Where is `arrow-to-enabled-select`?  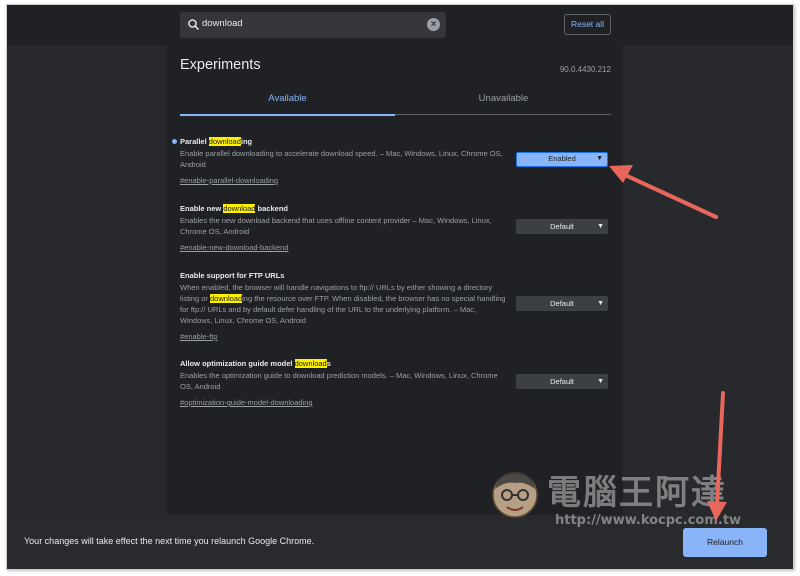
arrow-to-enabled-select is located at coordinates (663, 192).